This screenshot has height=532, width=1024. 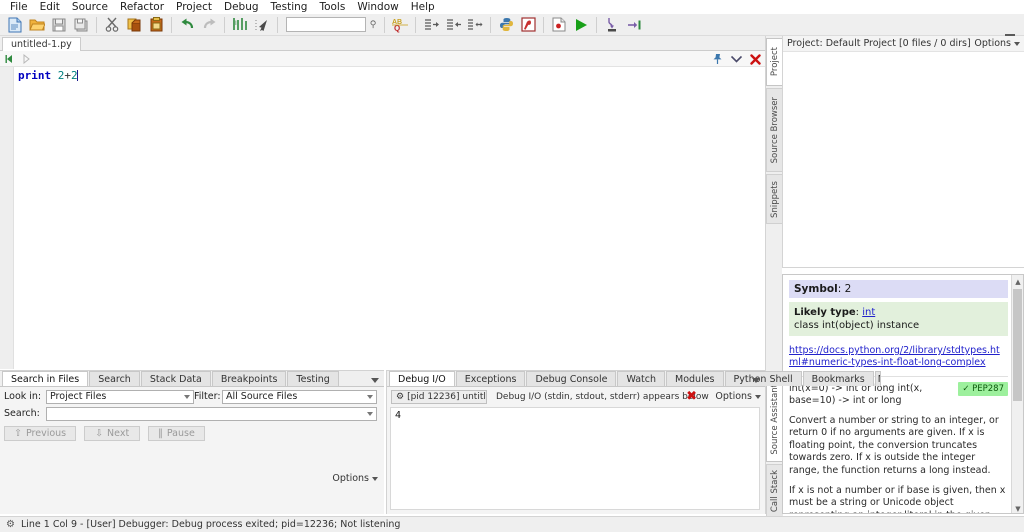 What do you see at coordinates (528, 25) in the screenshot?
I see `debug-probe-icon` at bounding box center [528, 25].